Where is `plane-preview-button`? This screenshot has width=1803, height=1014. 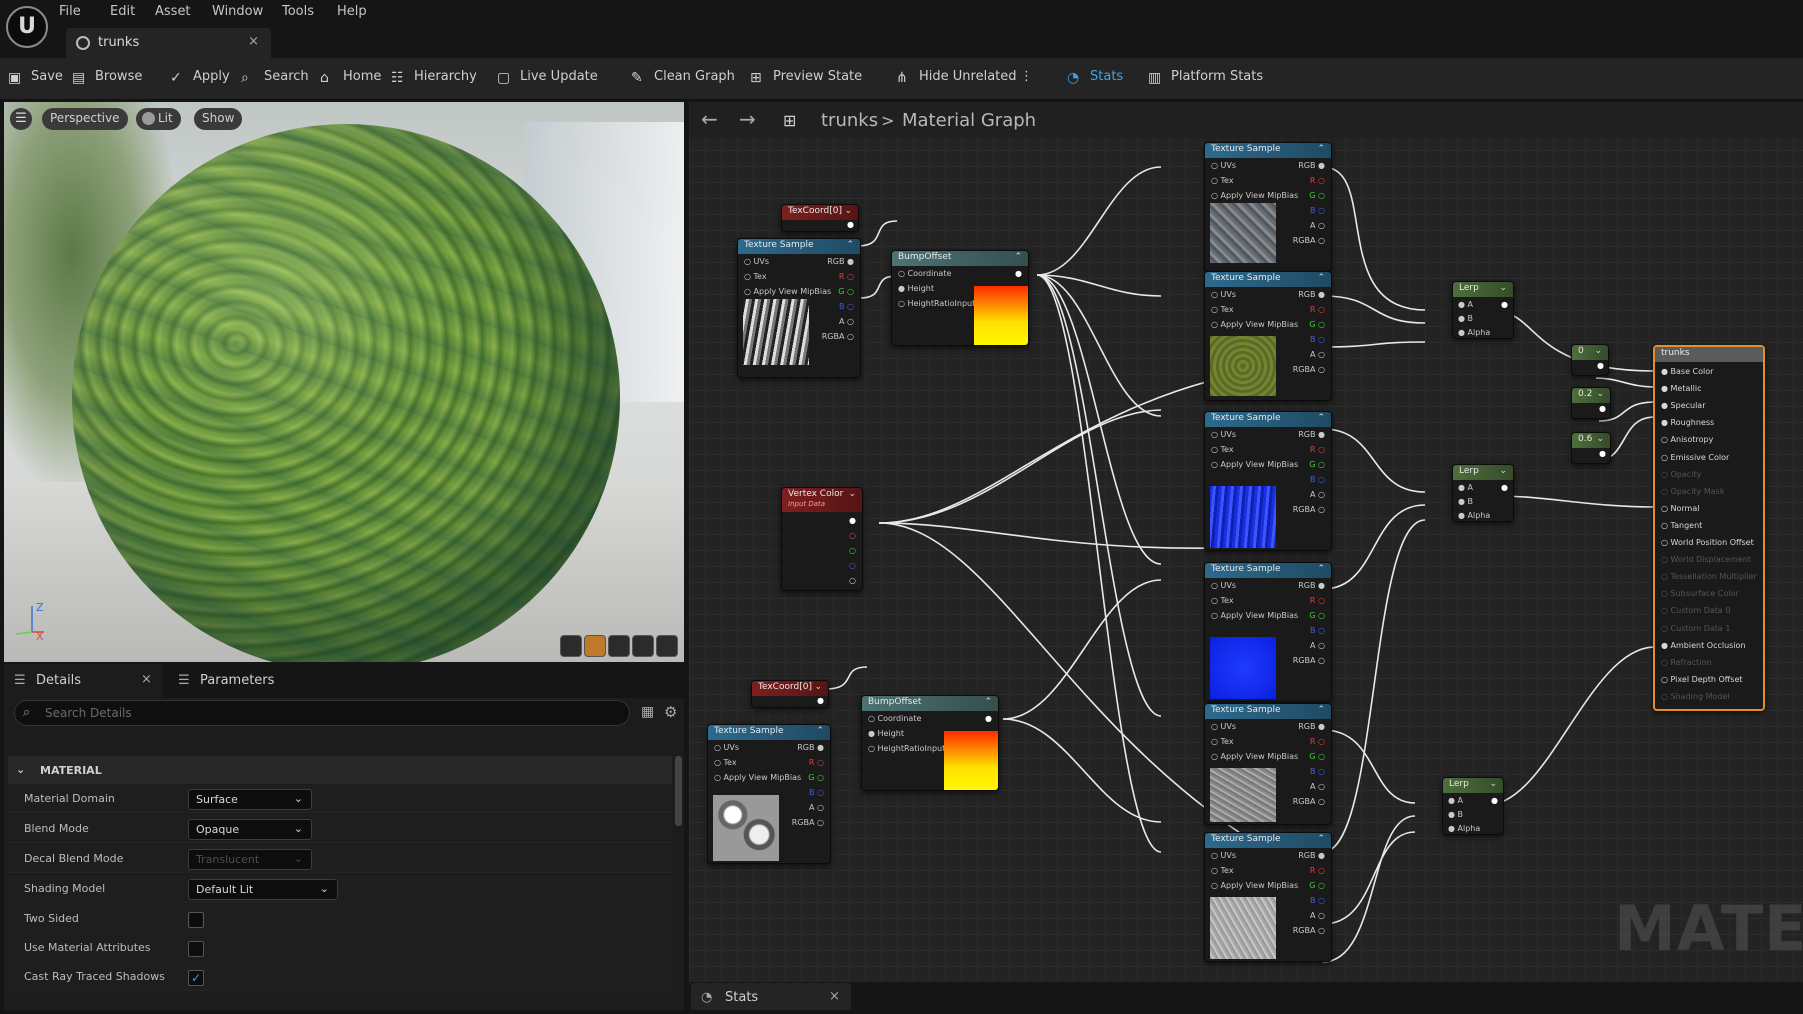
plane-preview-button is located at coordinates (619, 646).